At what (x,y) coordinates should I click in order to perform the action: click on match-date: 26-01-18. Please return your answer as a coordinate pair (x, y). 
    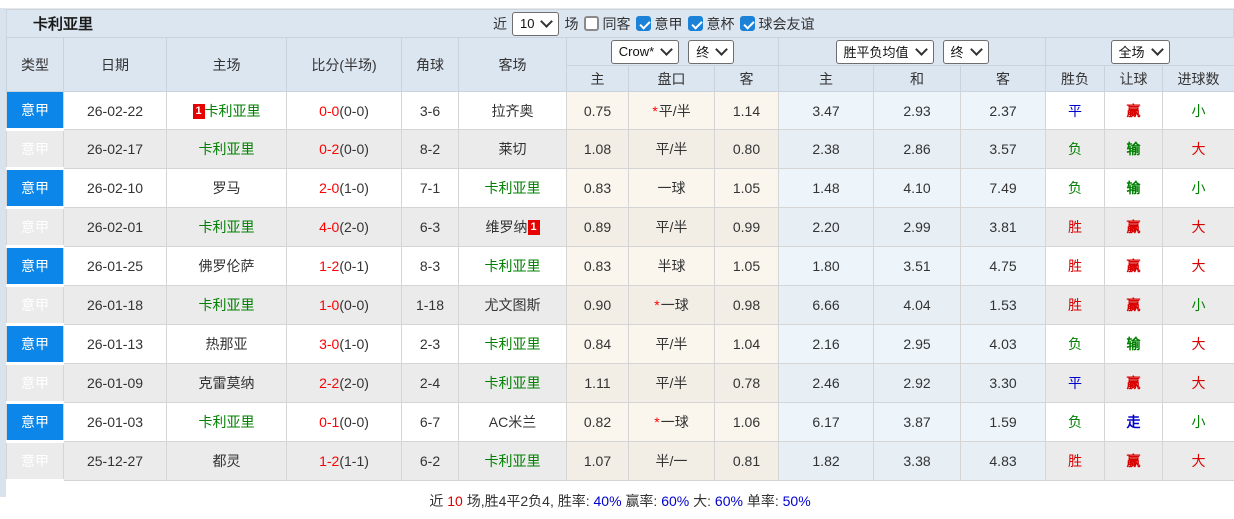
    Looking at the image, I should click on (115, 305).